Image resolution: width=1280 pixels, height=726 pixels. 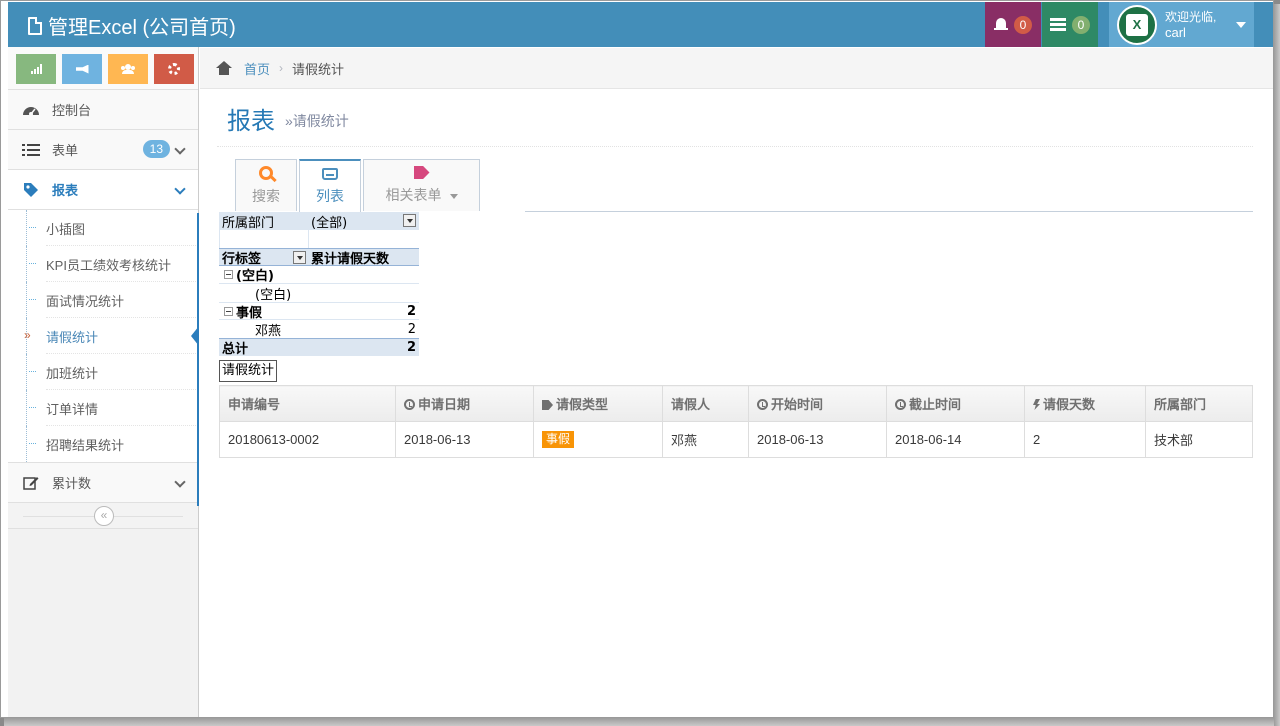 What do you see at coordinates (266, 185) in the screenshot?
I see `tab-search: 搜索` at bounding box center [266, 185].